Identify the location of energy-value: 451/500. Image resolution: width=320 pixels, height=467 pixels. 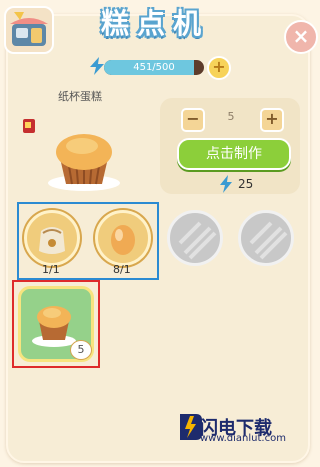
(154, 67).